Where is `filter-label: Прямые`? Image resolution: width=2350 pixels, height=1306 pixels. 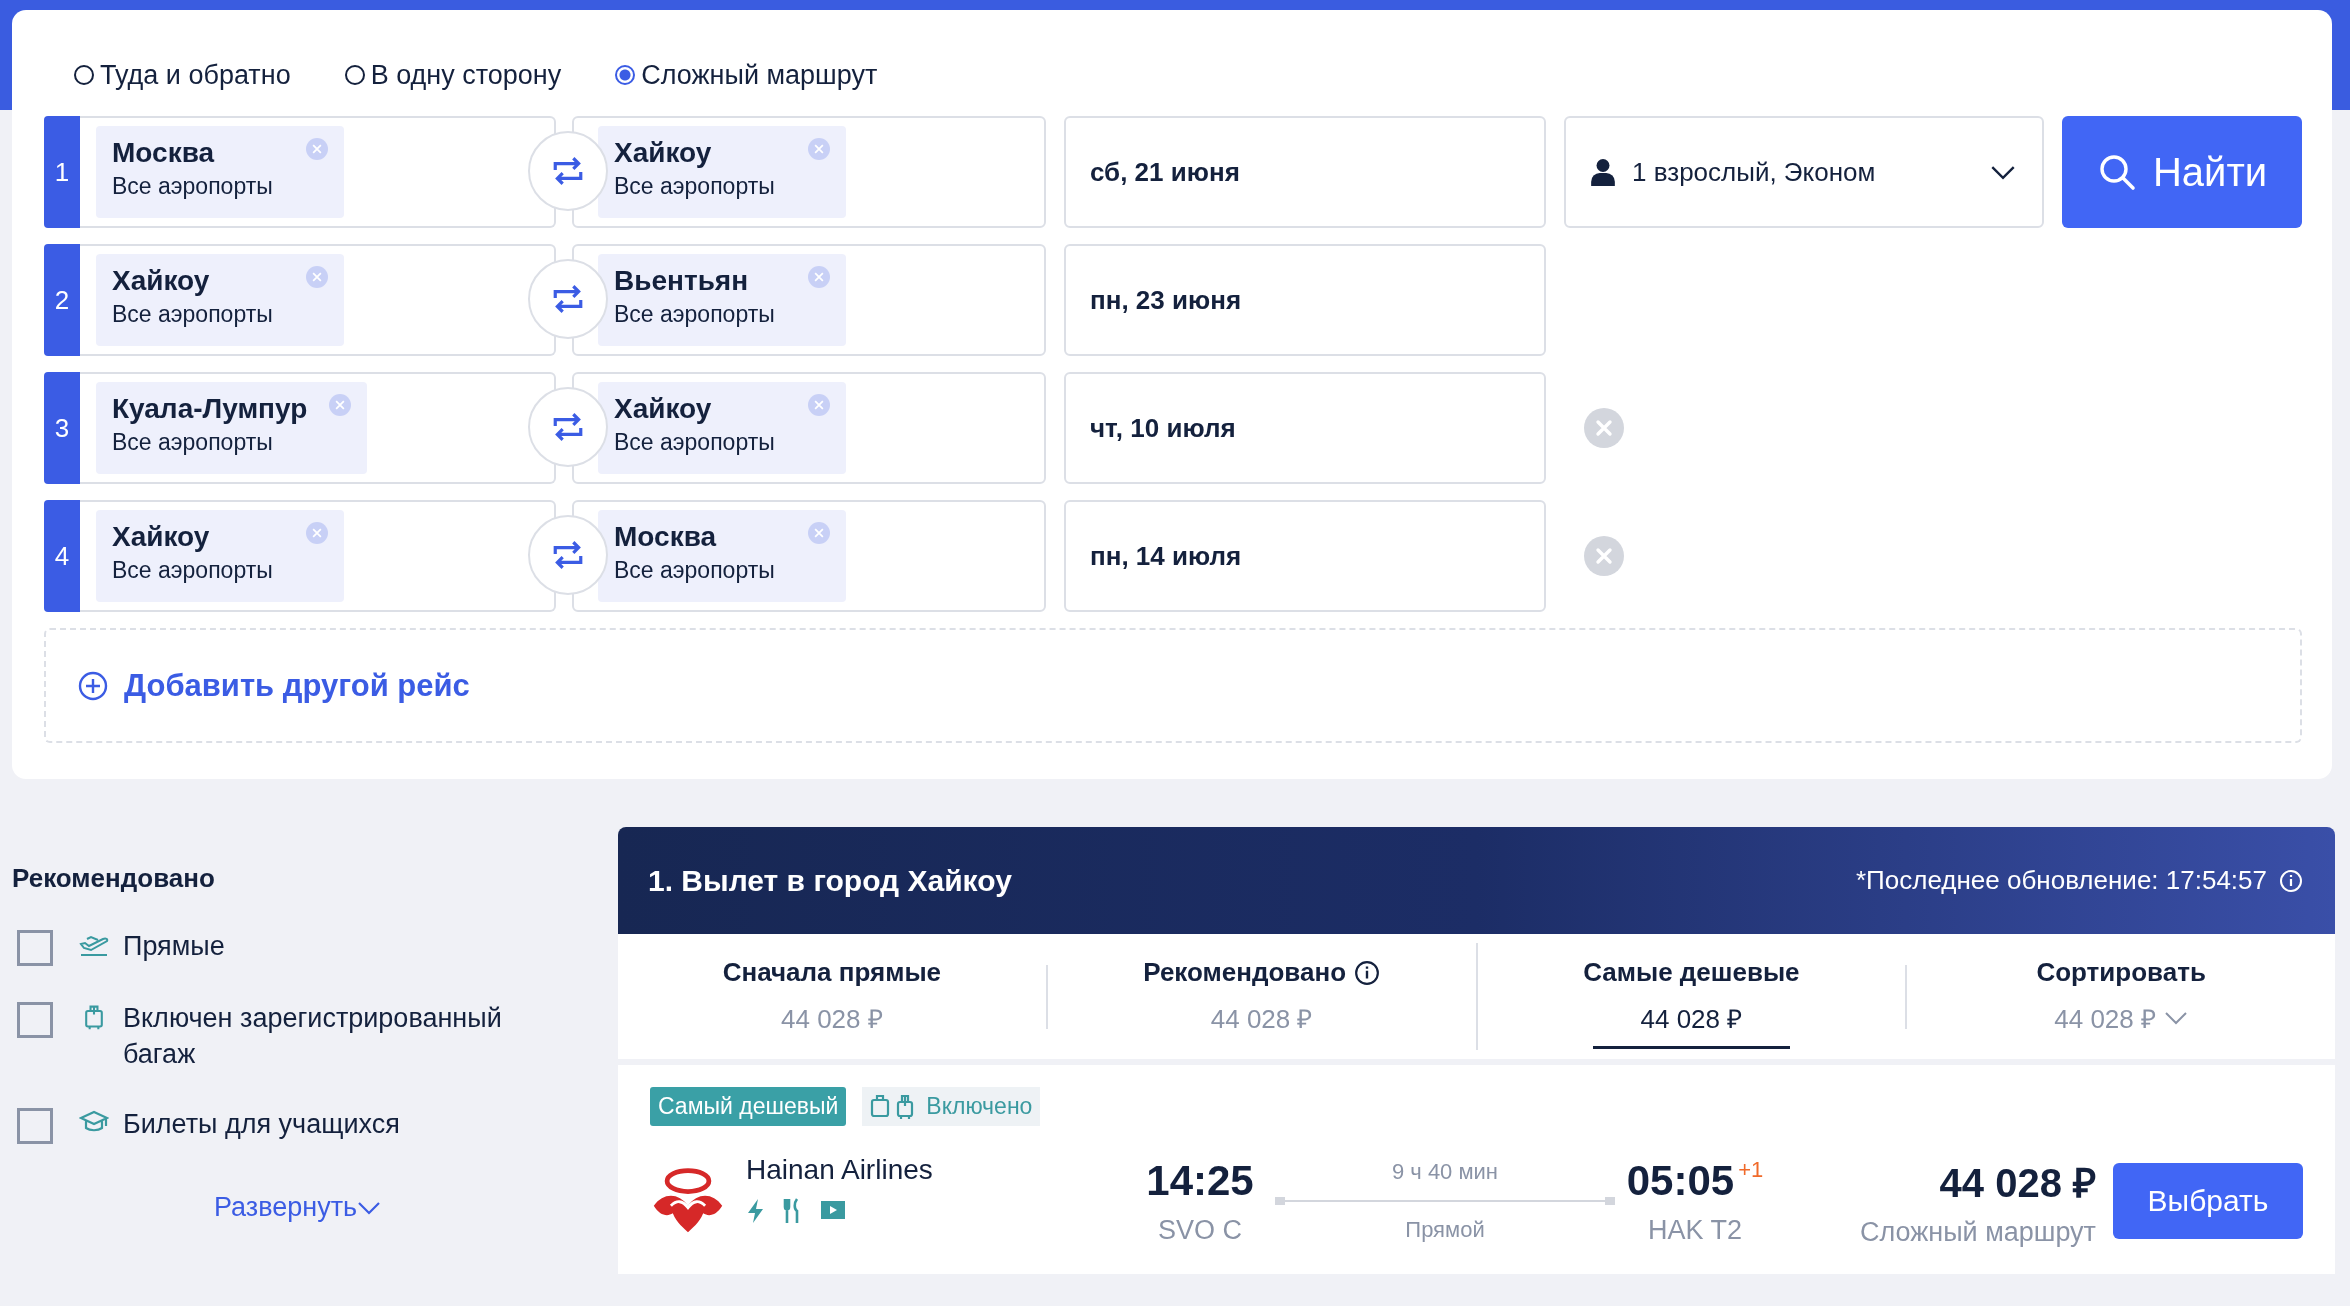 filter-label: Прямые is located at coordinates (174, 946).